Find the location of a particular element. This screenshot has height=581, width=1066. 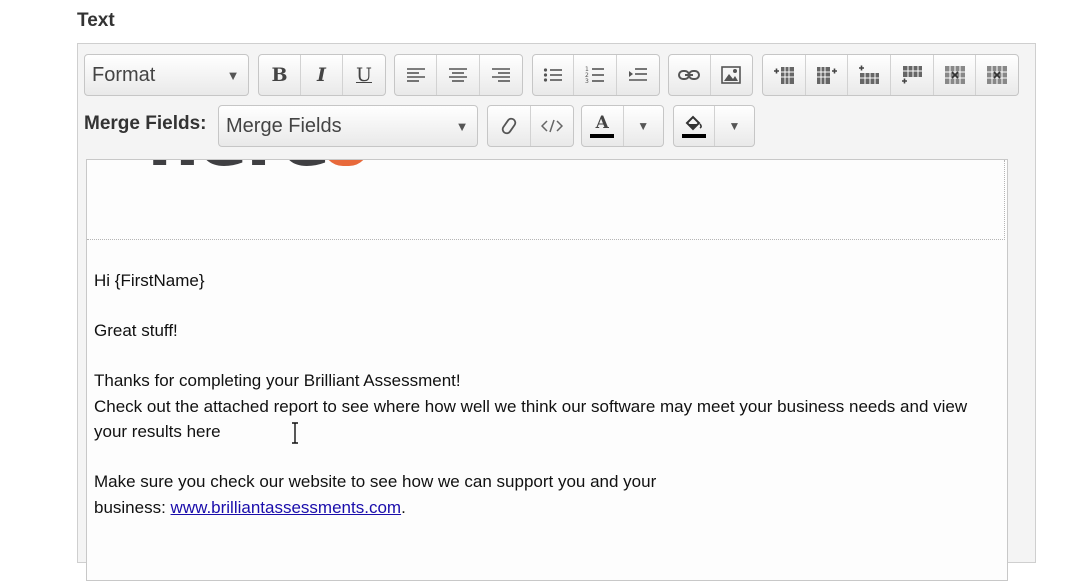

delete-column-icon is located at coordinates (997, 75).